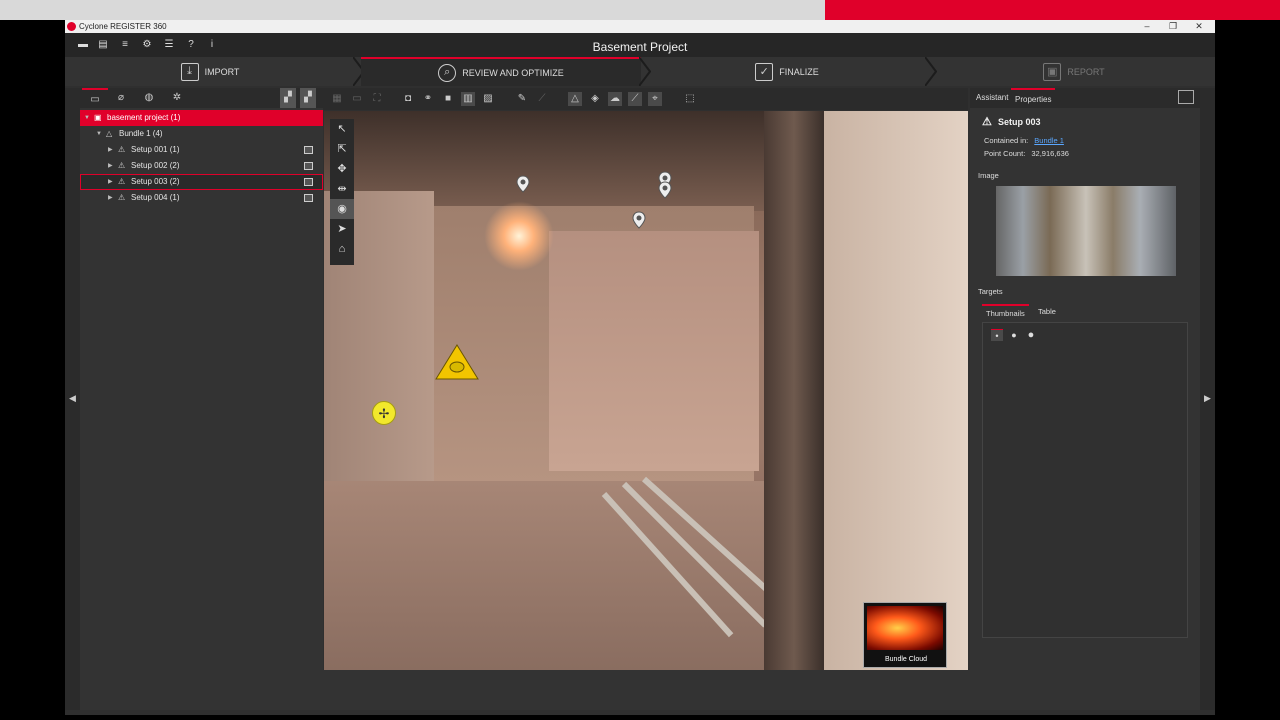  What do you see at coordinates (342, 129) in the screenshot?
I see `select-arrow-icon: ↖` at bounding box center [342, 129].